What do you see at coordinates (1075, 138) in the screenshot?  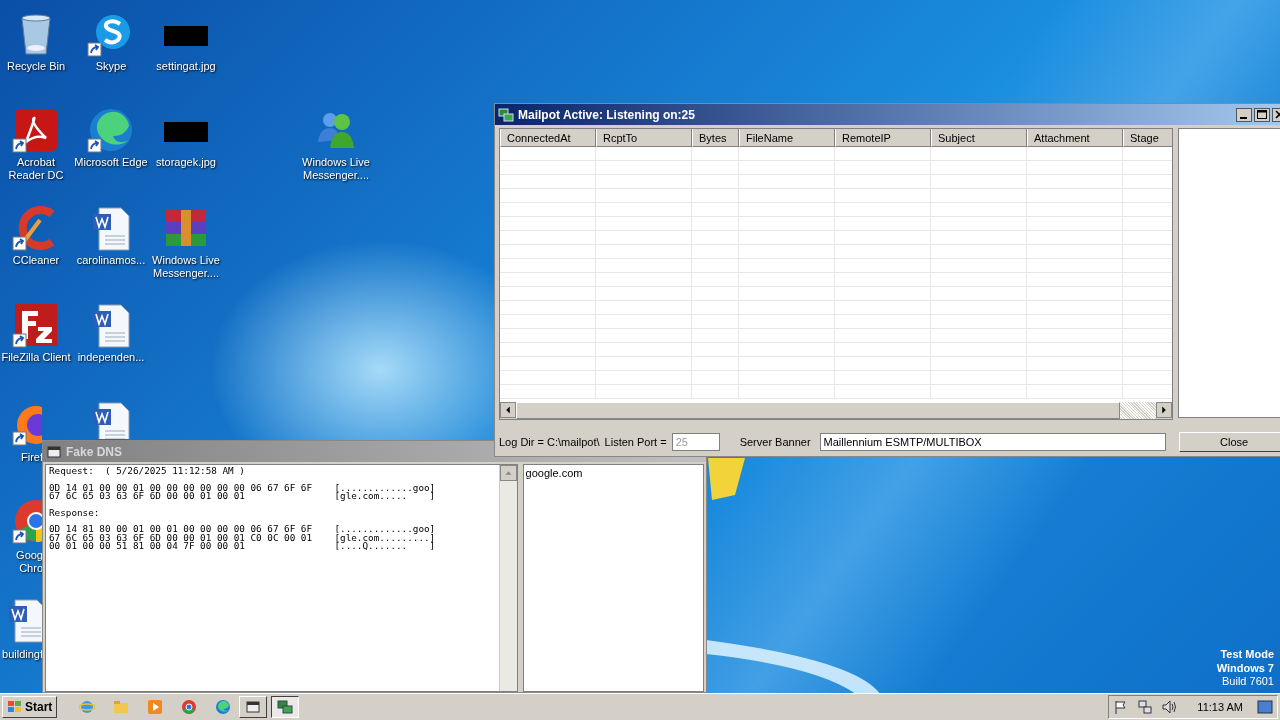 I see `column-header: Attachment` at bounding box center [1075, 138].